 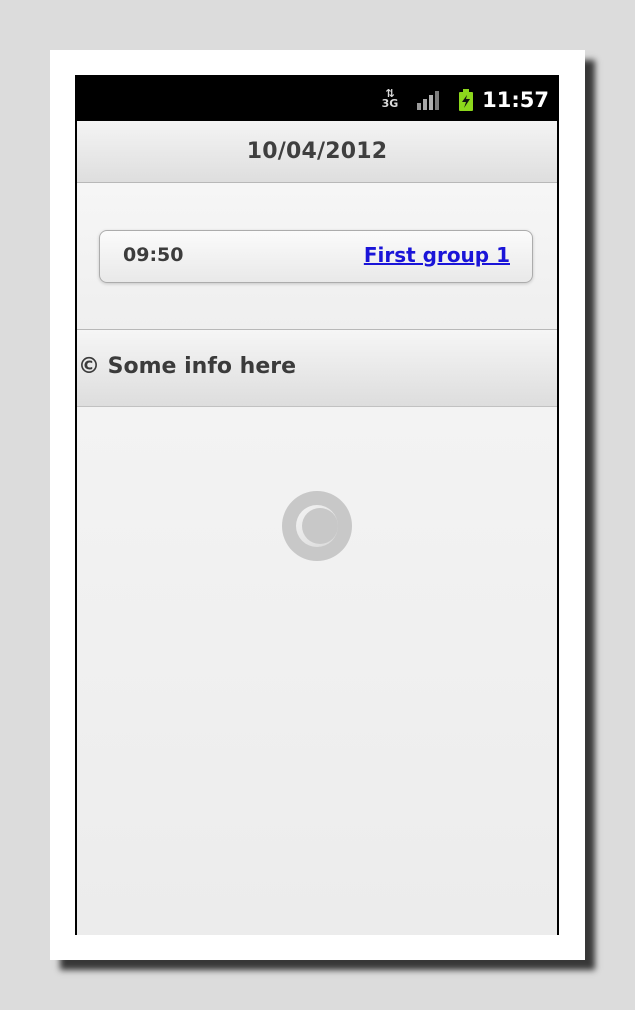 I want to click on page-header: 10/04/2012, so click(x=317, y=152).